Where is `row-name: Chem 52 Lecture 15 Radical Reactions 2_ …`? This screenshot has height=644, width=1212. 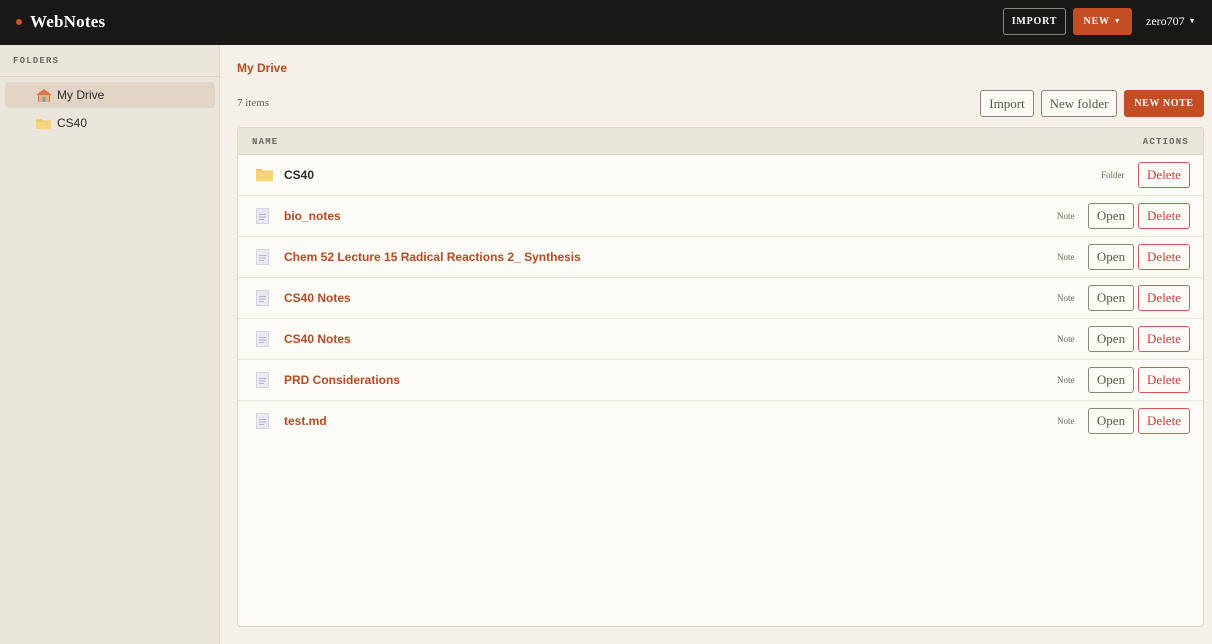 row-name: Chem 52 Lecture 15 Radical Reactions 2_ … is located at coordinates (432, 257).